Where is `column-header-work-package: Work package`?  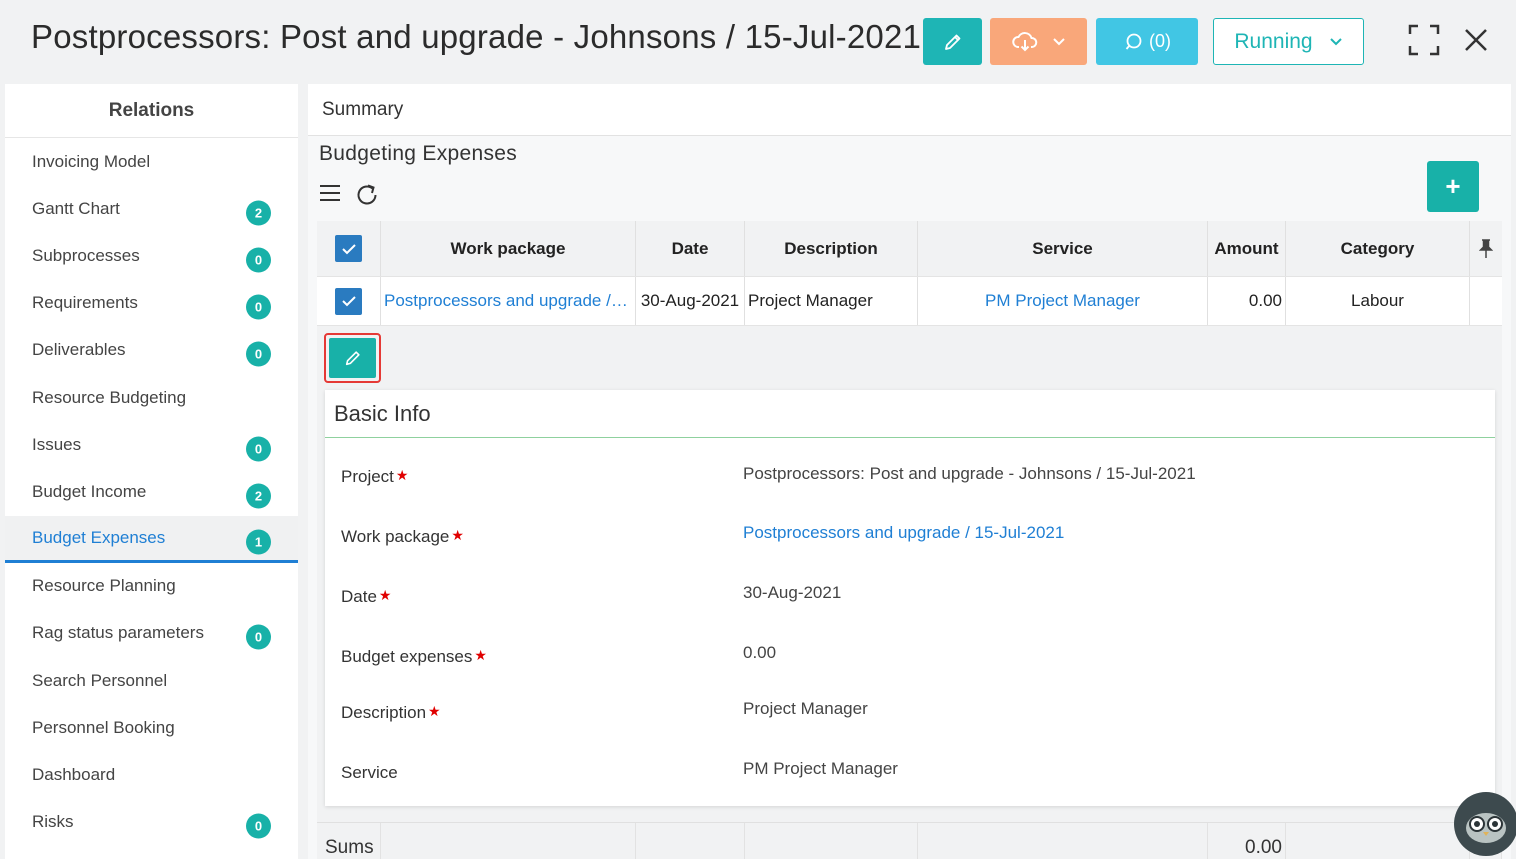
column-header-work-package: Work package is located at coordinates (508, 248).